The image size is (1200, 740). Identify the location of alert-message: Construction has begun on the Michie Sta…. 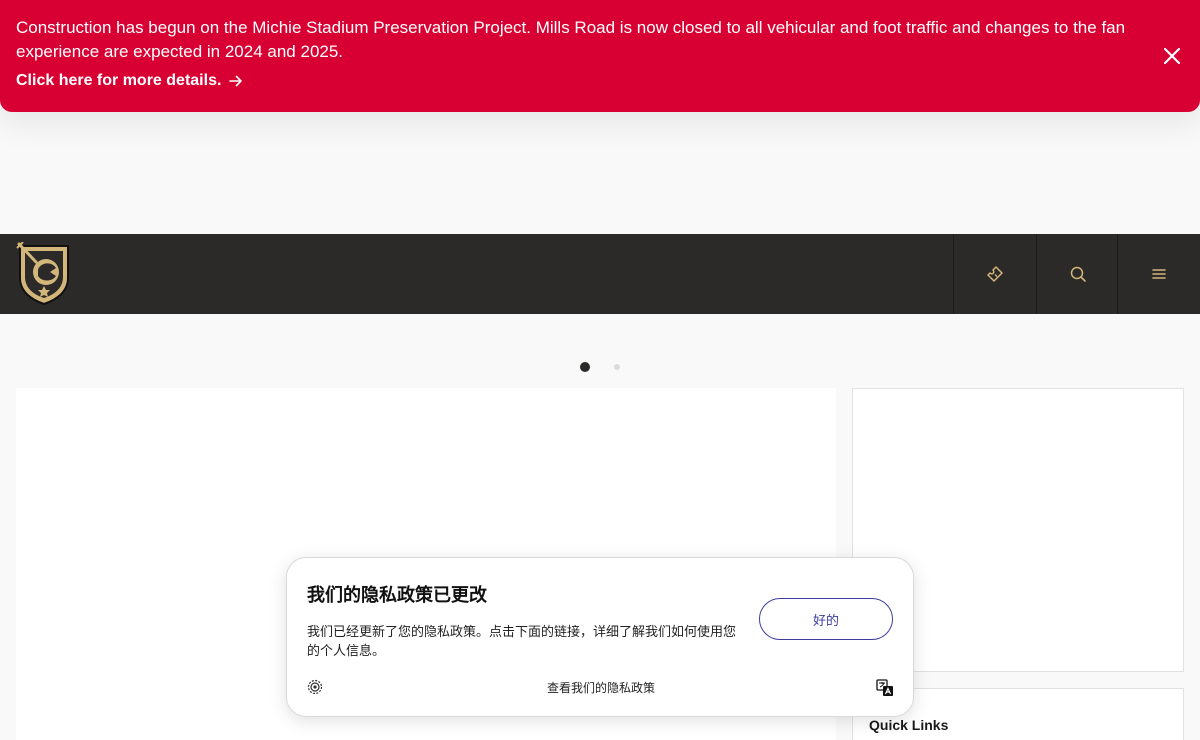
(571, 39).